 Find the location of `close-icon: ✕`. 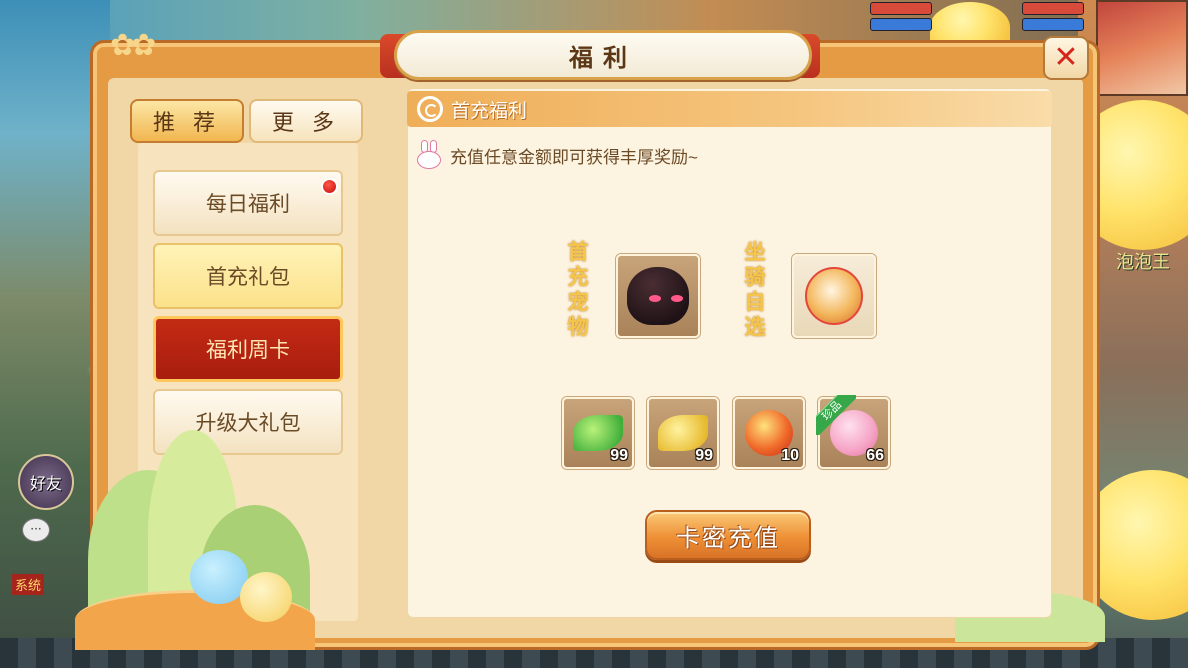

close-icon: ✕ is located at coordinates (1066, 57).